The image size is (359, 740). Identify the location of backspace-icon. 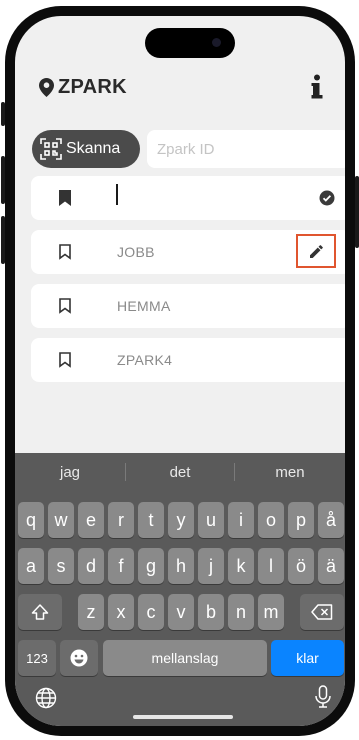
(322, 612).